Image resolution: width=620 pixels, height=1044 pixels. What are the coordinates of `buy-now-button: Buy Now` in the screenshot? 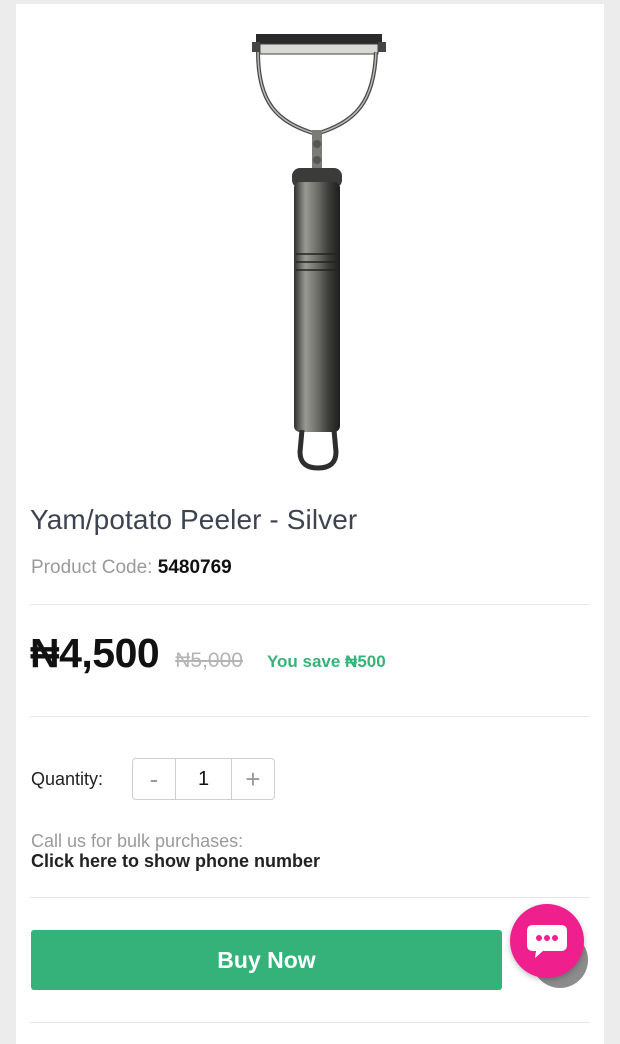 It's located at (266, 960).